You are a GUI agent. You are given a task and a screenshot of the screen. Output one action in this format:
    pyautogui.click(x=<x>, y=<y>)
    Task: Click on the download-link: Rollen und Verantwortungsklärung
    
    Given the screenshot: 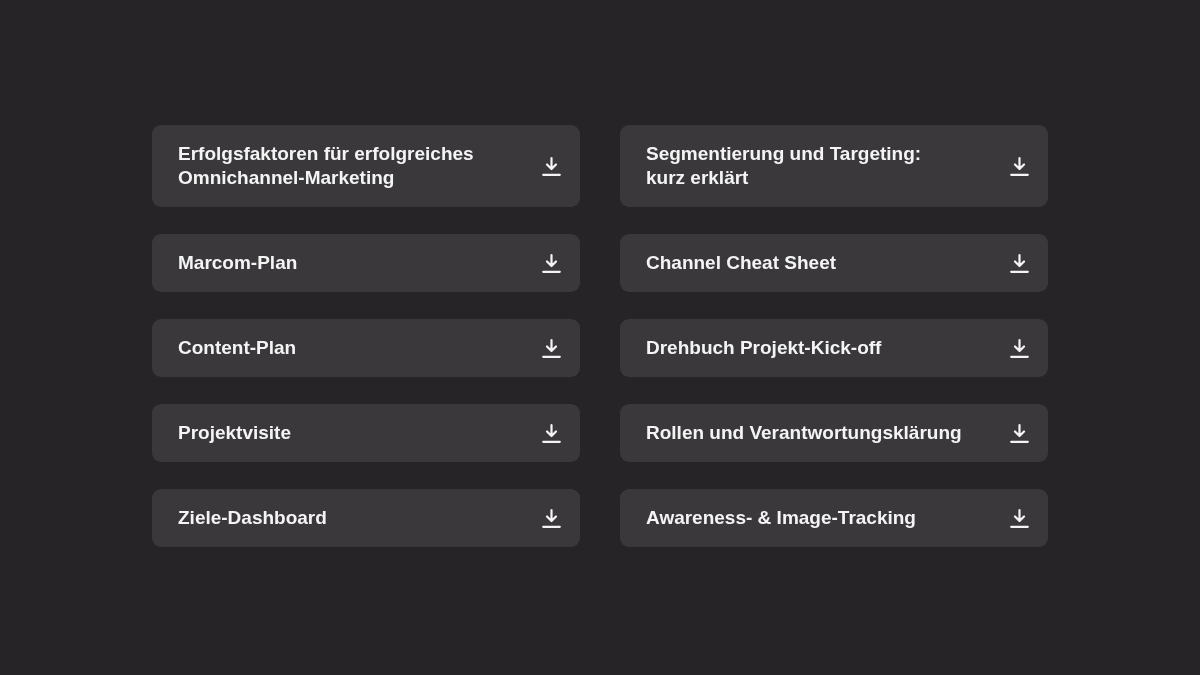 What is the action you would take?
    pyautogui.click(x=834, y=433)
    